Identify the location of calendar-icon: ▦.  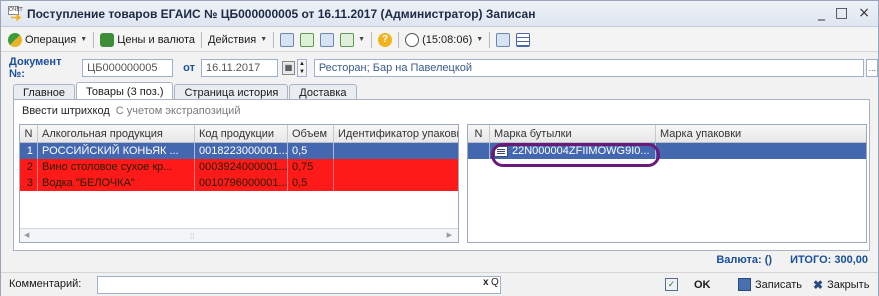
(288, 68).